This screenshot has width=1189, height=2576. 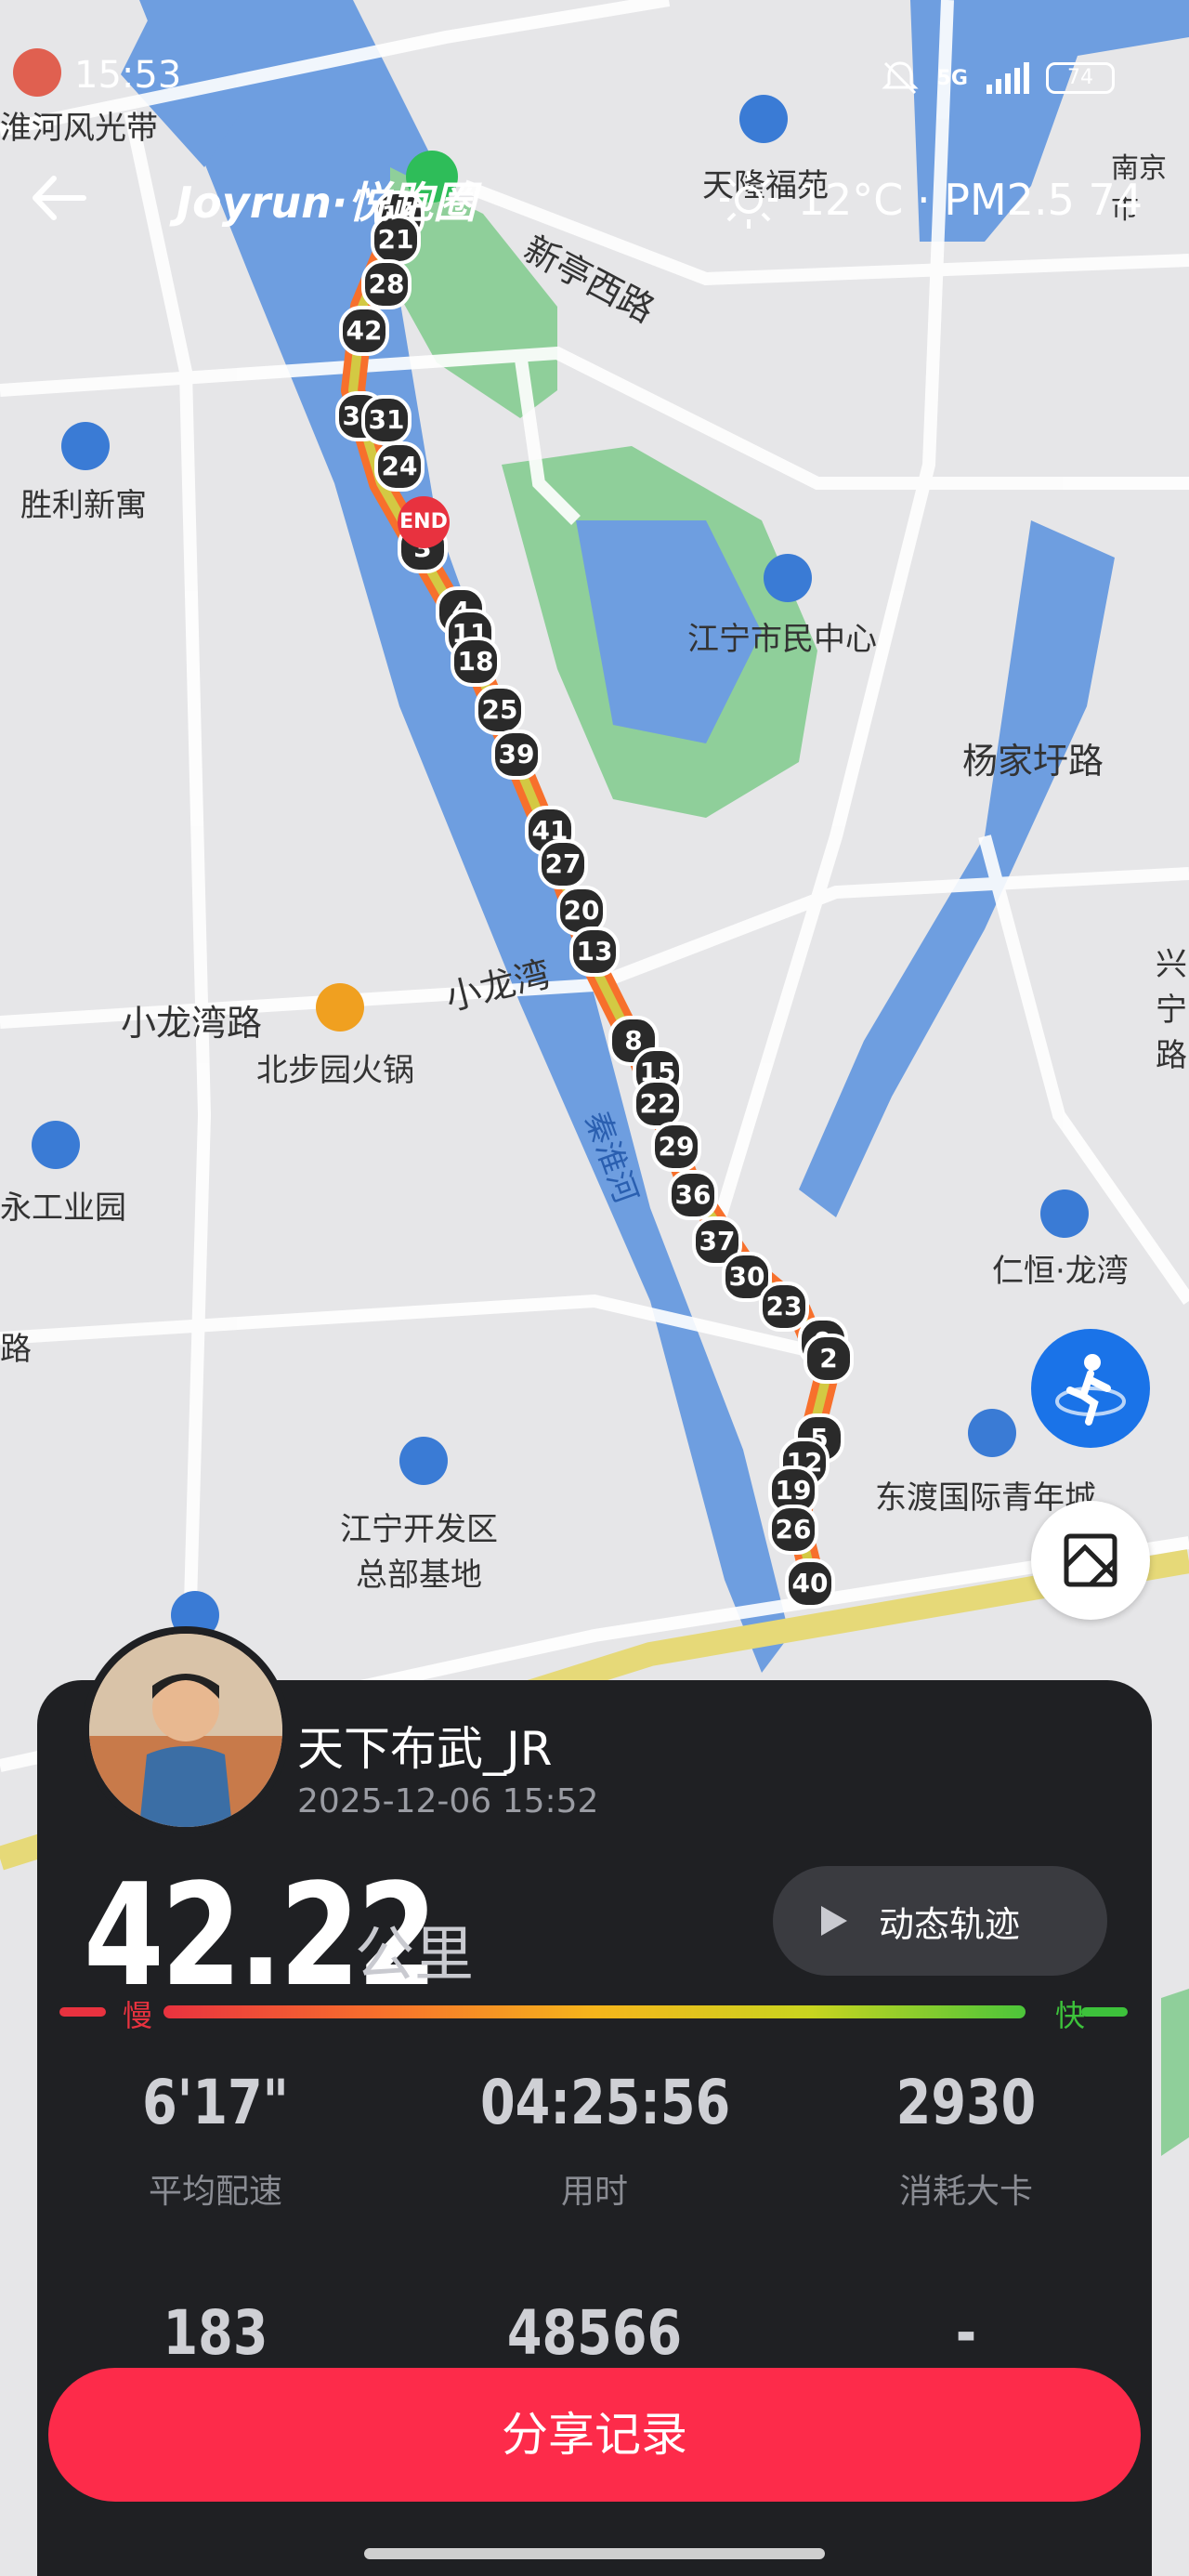 I want to click on pace-slow-bar, so click(x=82, y=2012).